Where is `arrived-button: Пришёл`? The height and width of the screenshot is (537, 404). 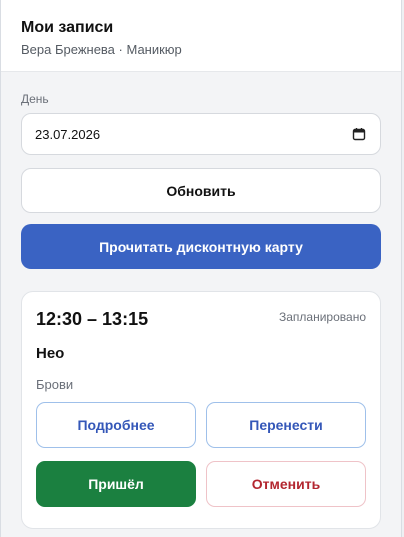 arrived-button: Пришёл is located at coordinates (116, 484).